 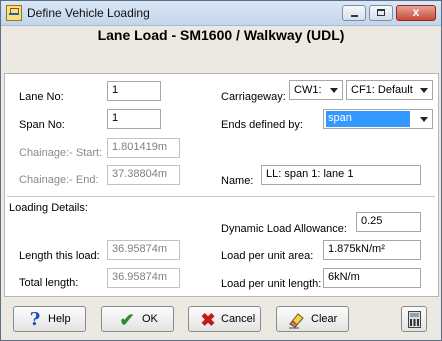 What do you see at coordinates (381, 13) in the screenshot?
I see `maximize-button` at bounding box center [381, 13].